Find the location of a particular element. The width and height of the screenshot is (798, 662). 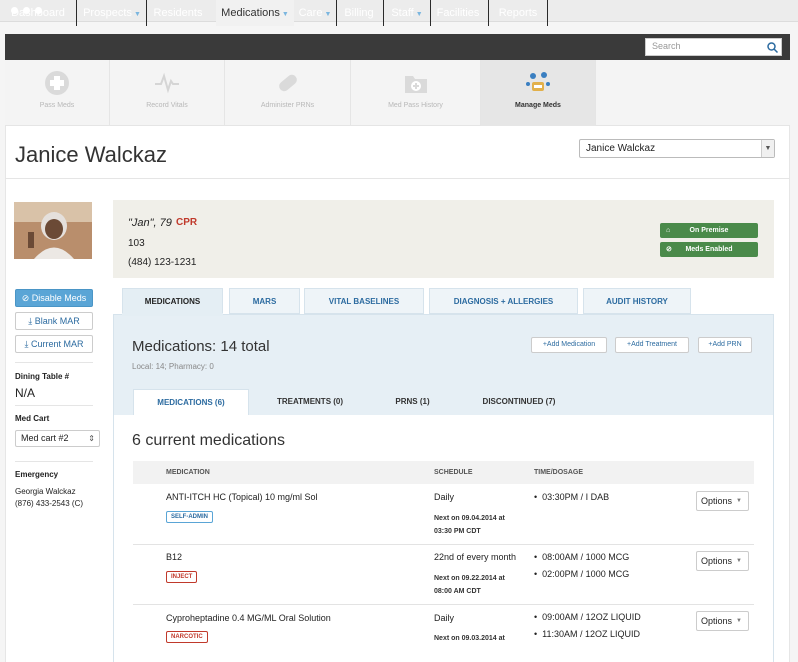

medication-name: ANTI-ITCH HC (Topical) 10 mg/ml Sol is located at coordinates (242, 497).